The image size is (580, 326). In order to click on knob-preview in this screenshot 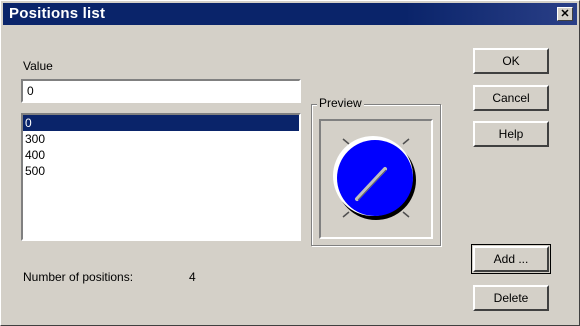, I will do `click(374, 178)`.